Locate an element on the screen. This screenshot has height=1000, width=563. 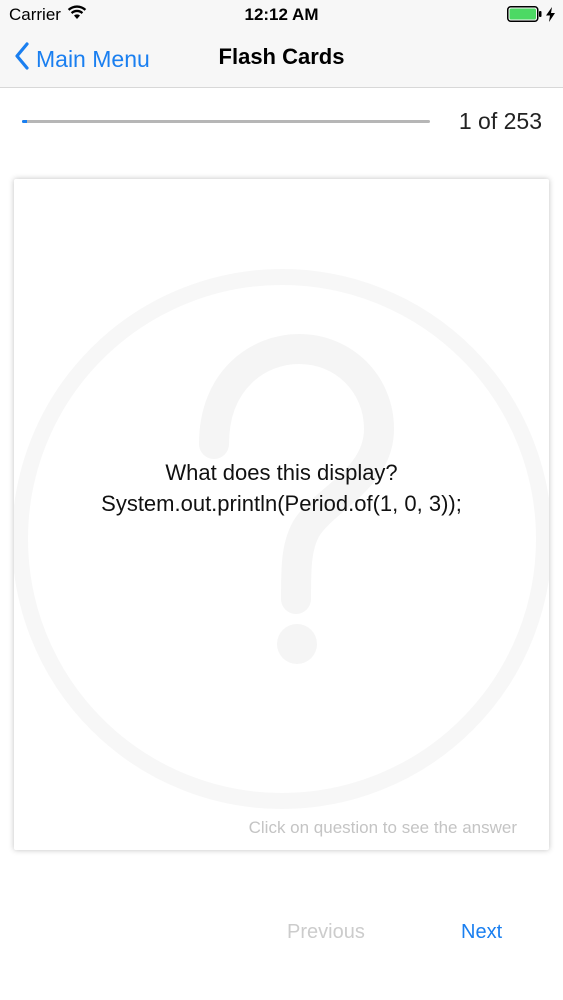
charging-bolt-icon is located at coordinates (550, 16).